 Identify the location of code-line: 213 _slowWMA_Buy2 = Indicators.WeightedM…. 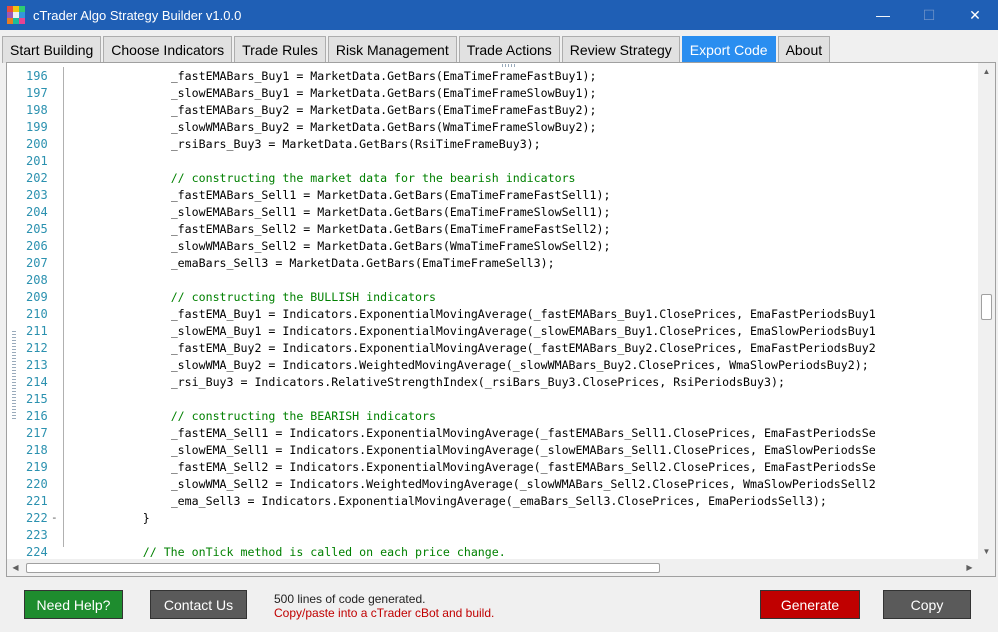
(493, 364).